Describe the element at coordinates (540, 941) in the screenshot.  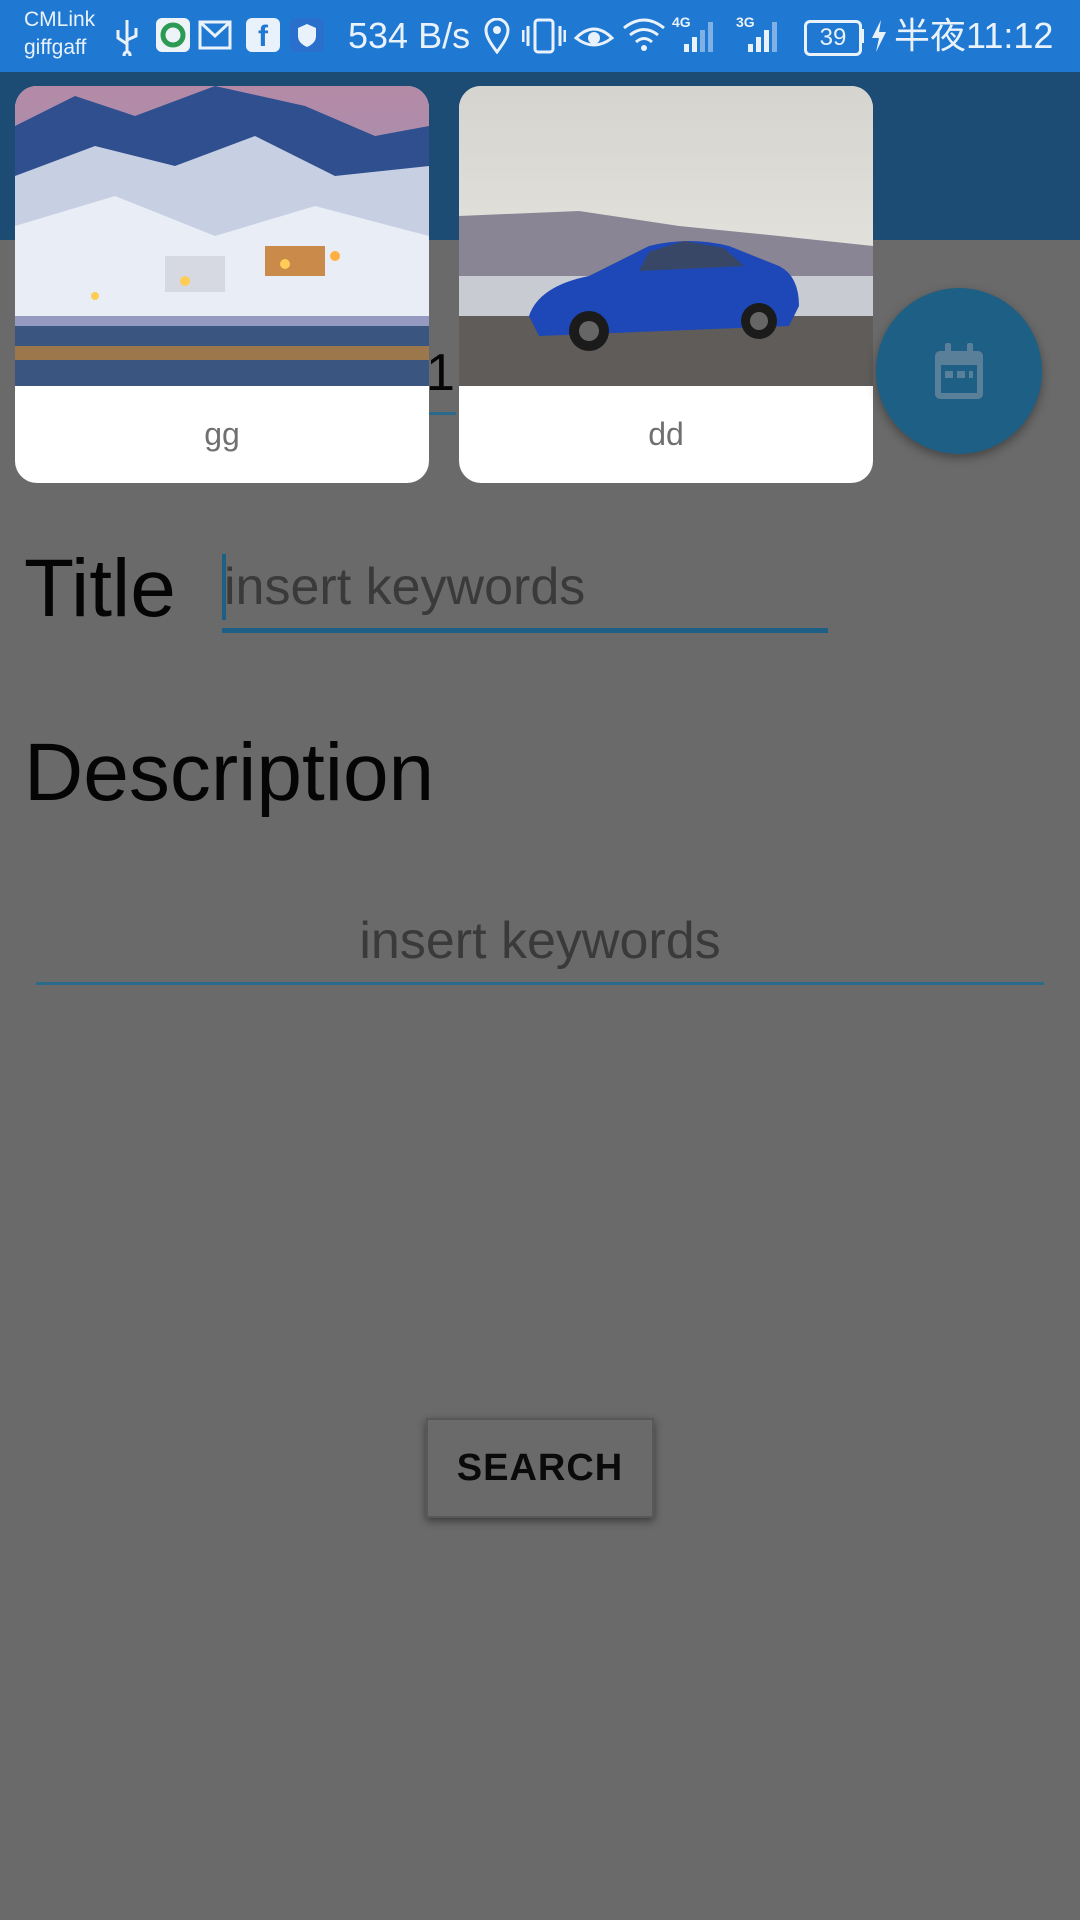
I see `description-placeholder: insert keywords` at that location.